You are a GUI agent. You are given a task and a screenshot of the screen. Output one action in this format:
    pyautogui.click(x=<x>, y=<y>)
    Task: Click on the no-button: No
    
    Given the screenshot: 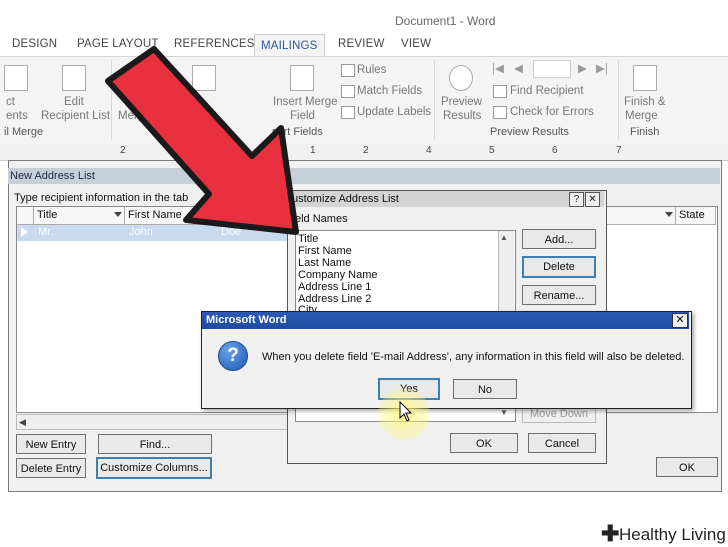 What is the action you would take?
    pyautogui.click(x=485, y=389)
    